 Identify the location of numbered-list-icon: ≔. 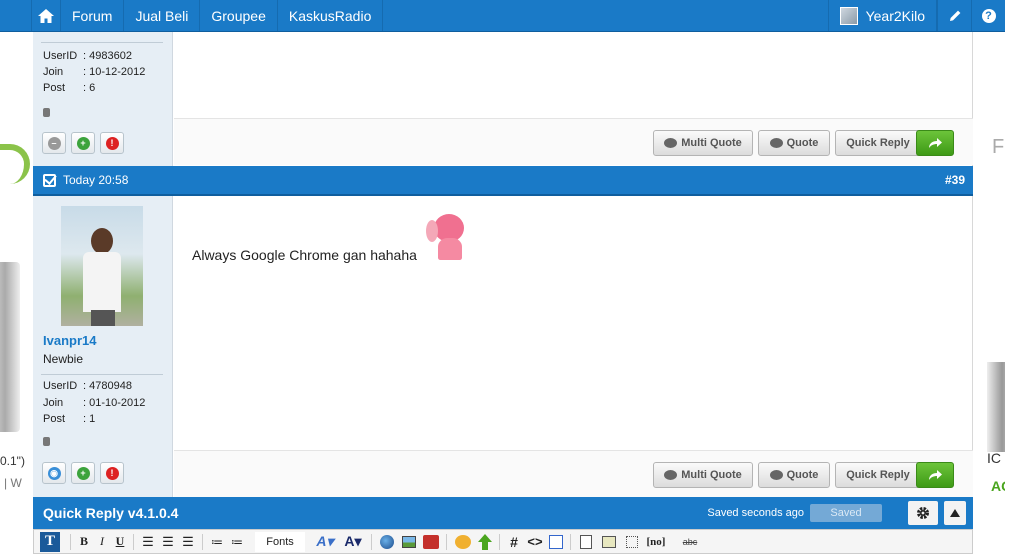
(217, 541).